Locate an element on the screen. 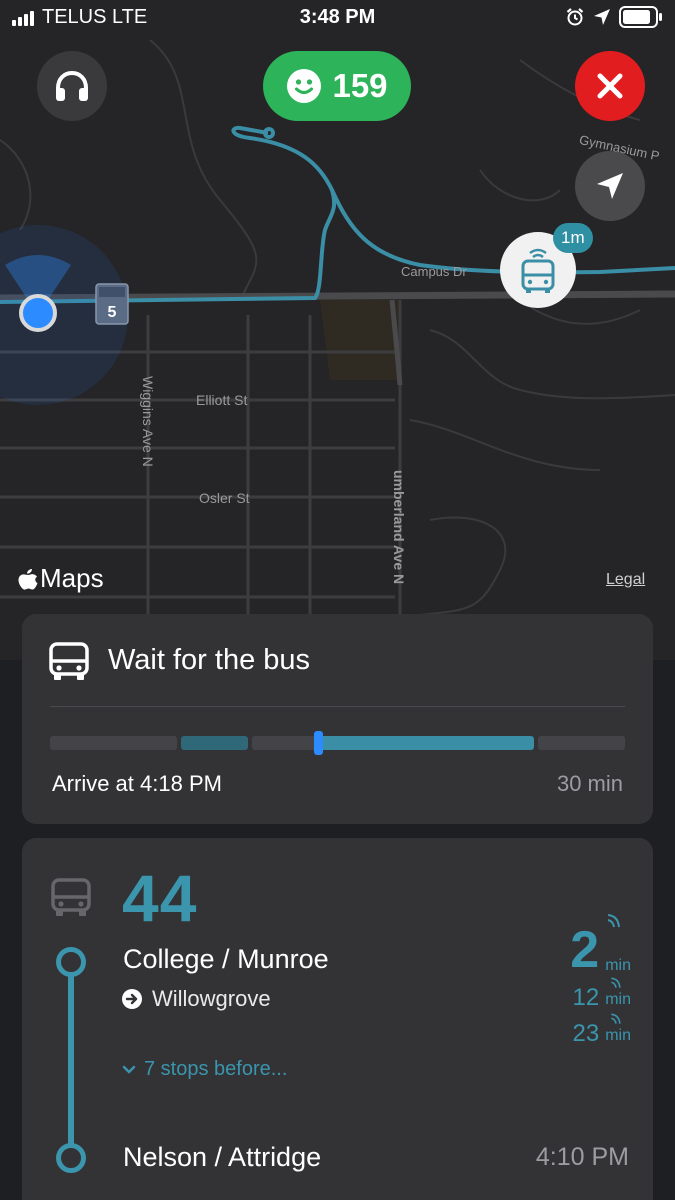  street-label-wiggins: Wiggins Ave N is located at coordinates (148, 421).